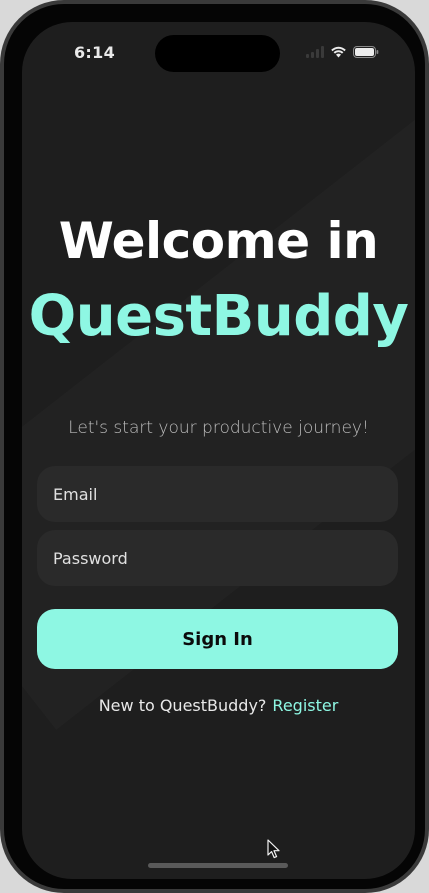  Describe the element at coordinates (94, 52) in the screenshot. I see `status-time: 6:14` at that location.